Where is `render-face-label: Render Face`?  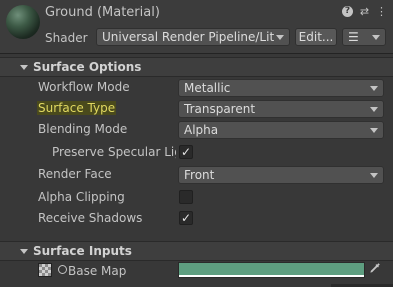
render-face-label: Render Face is located at coordinates (75, 174).